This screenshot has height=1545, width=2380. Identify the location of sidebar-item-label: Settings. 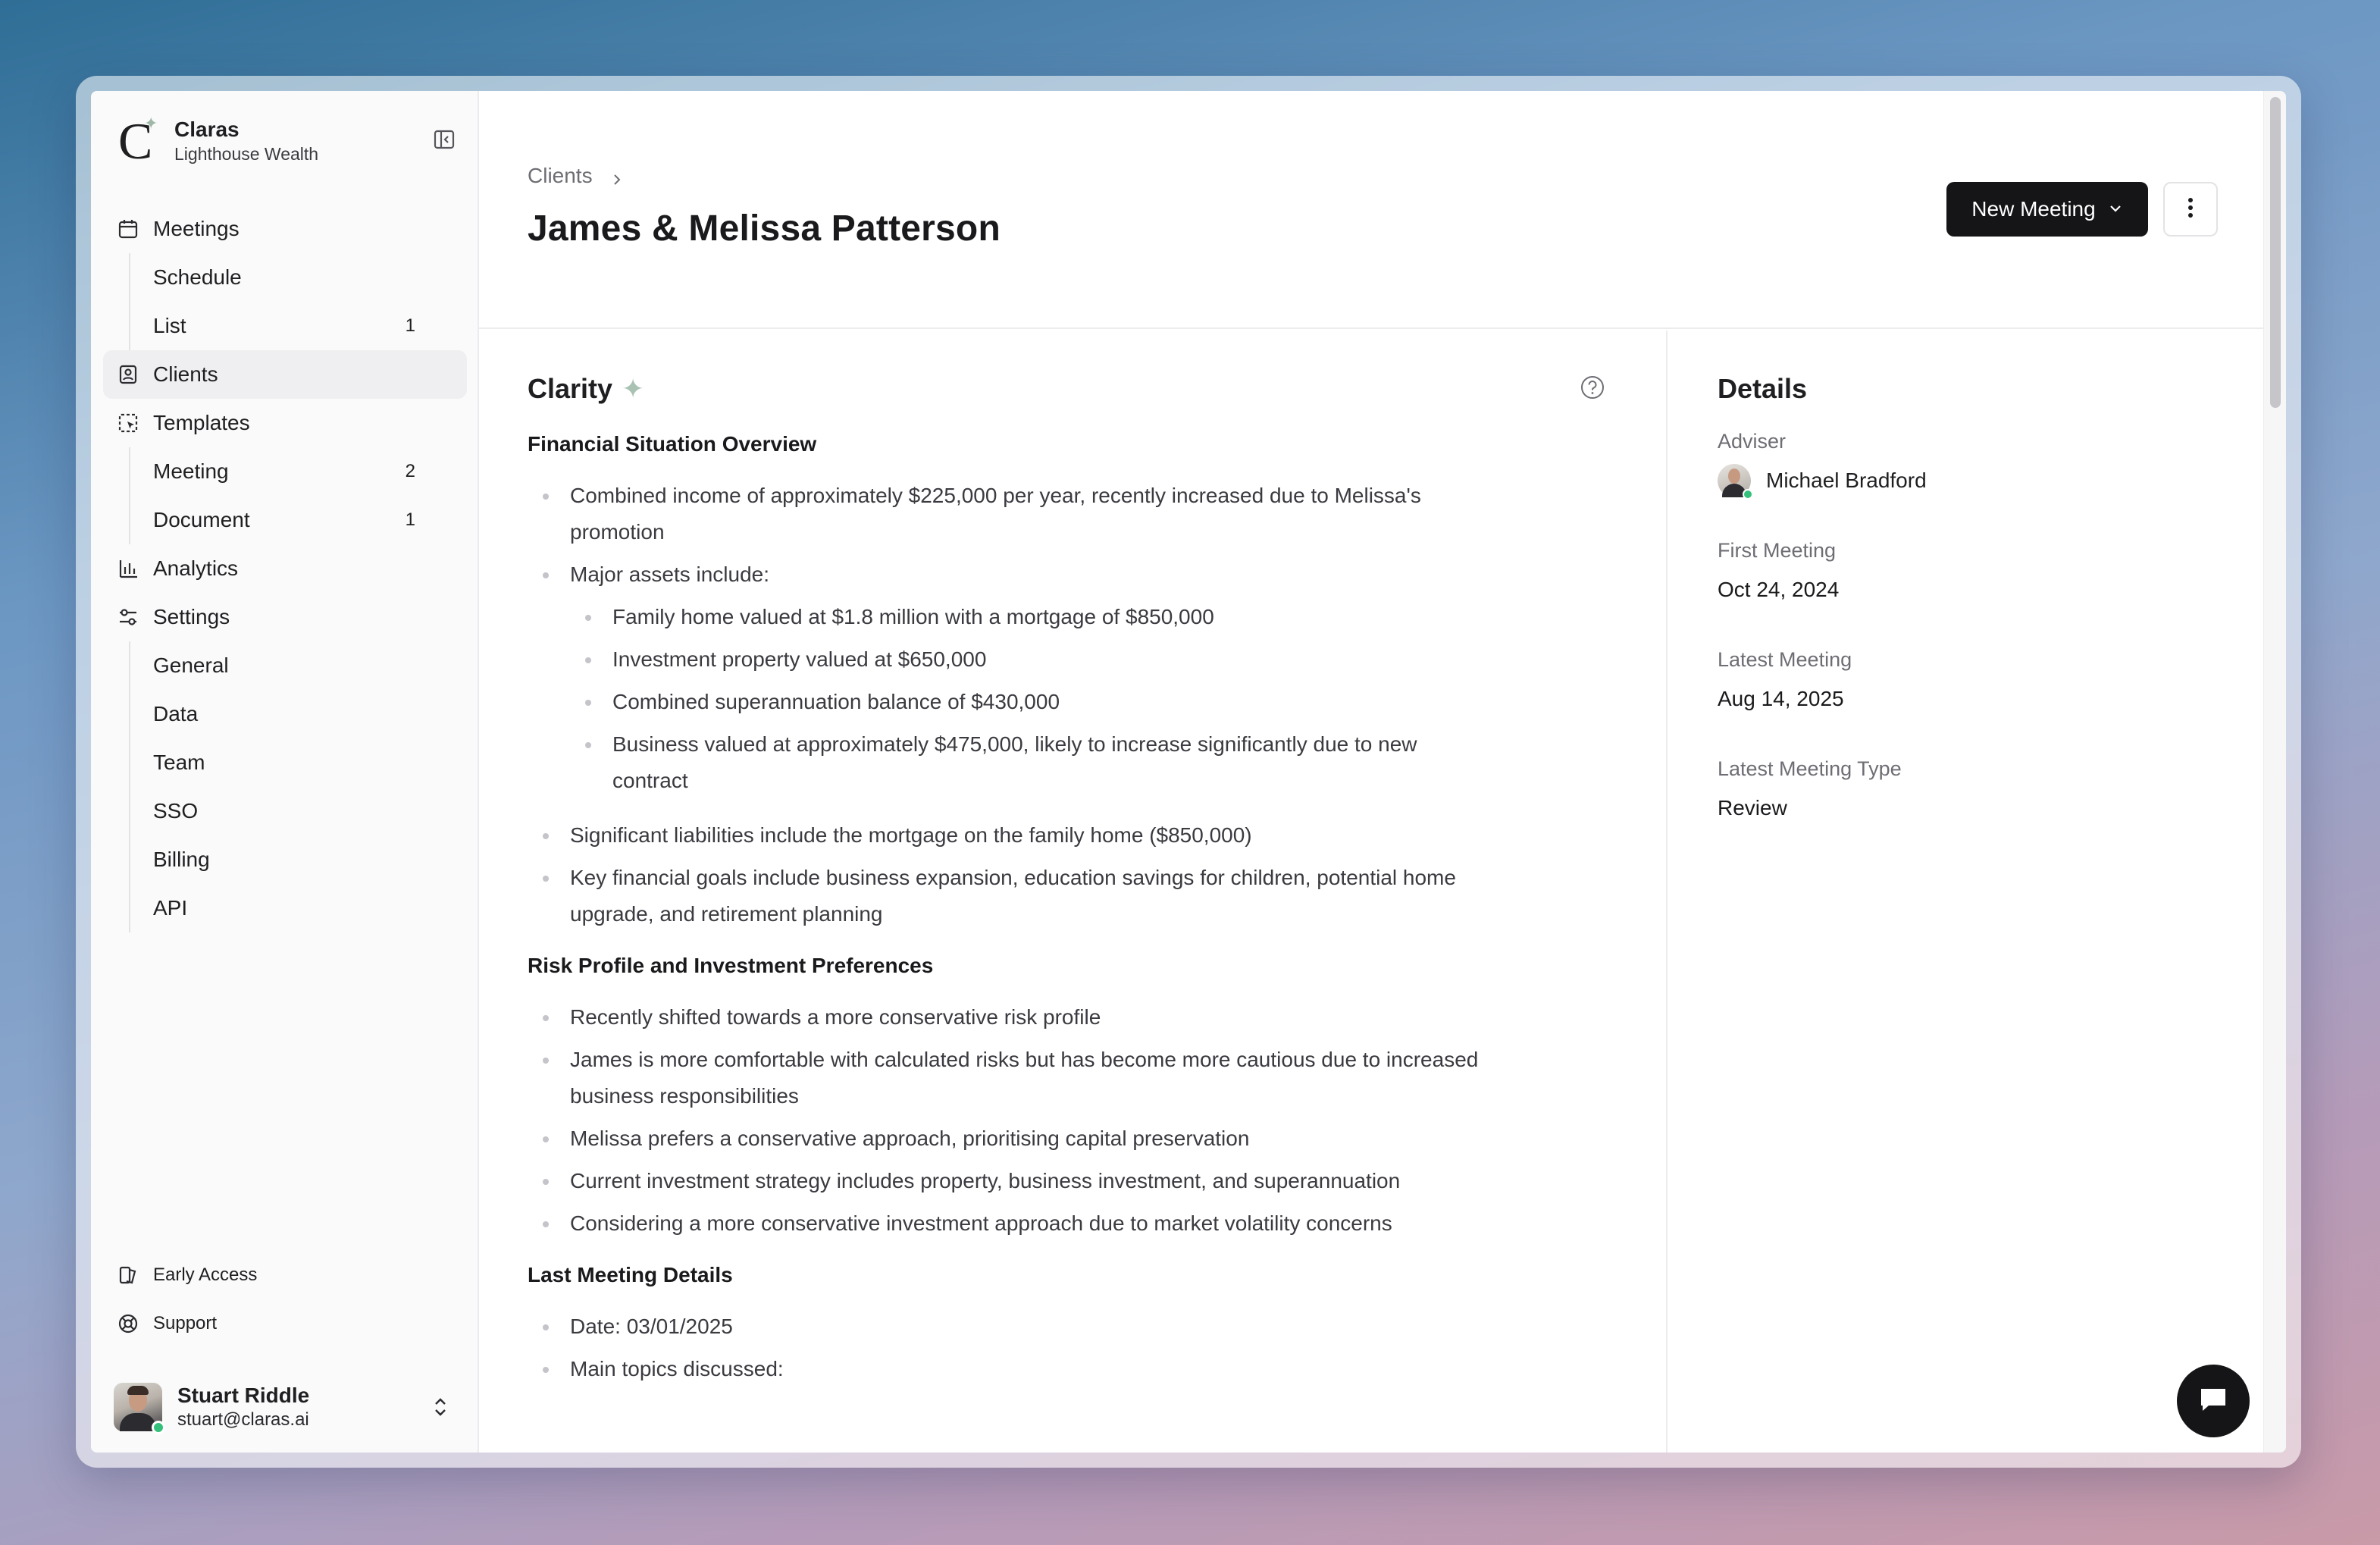
(191, 616).